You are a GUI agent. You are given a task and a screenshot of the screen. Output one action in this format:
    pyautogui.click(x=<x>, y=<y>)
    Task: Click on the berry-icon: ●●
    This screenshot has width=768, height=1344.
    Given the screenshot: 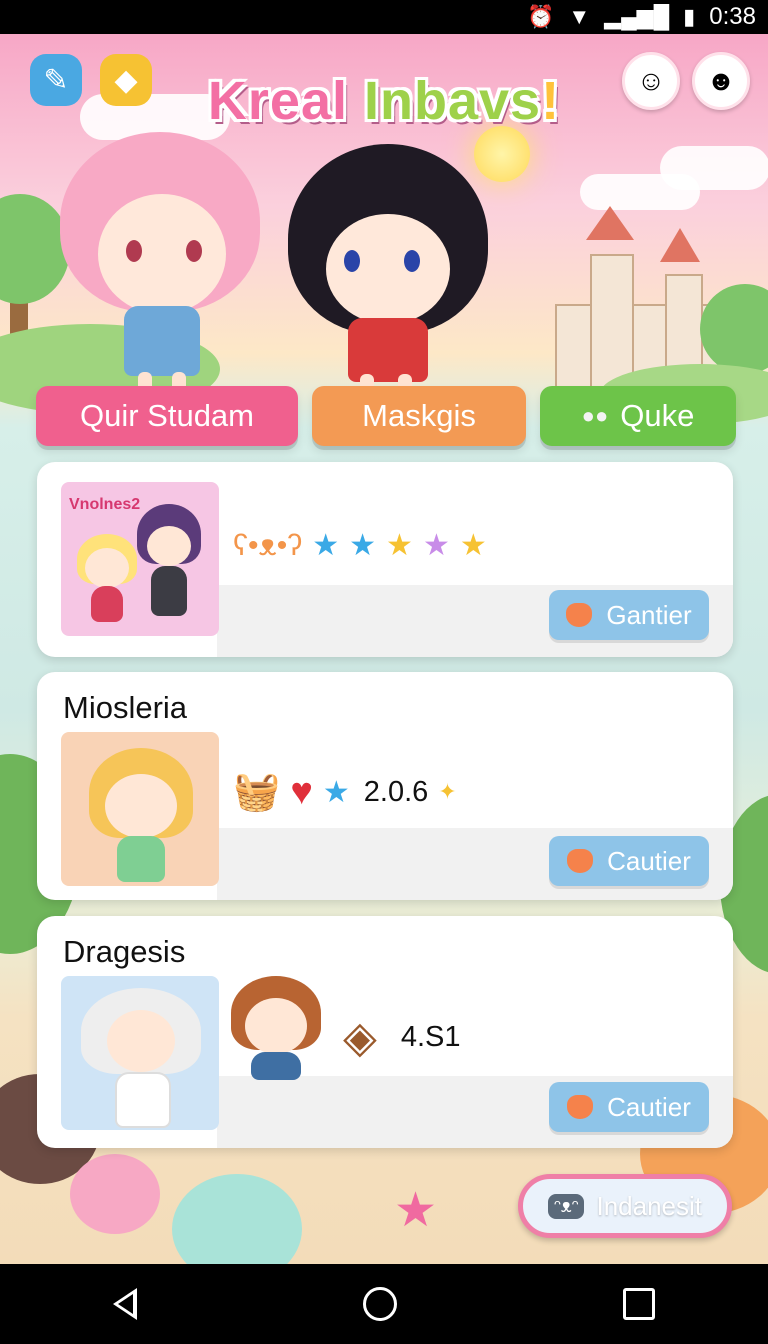 What is the action you would take?
    pyautogui.click(x=595, y=415)
    